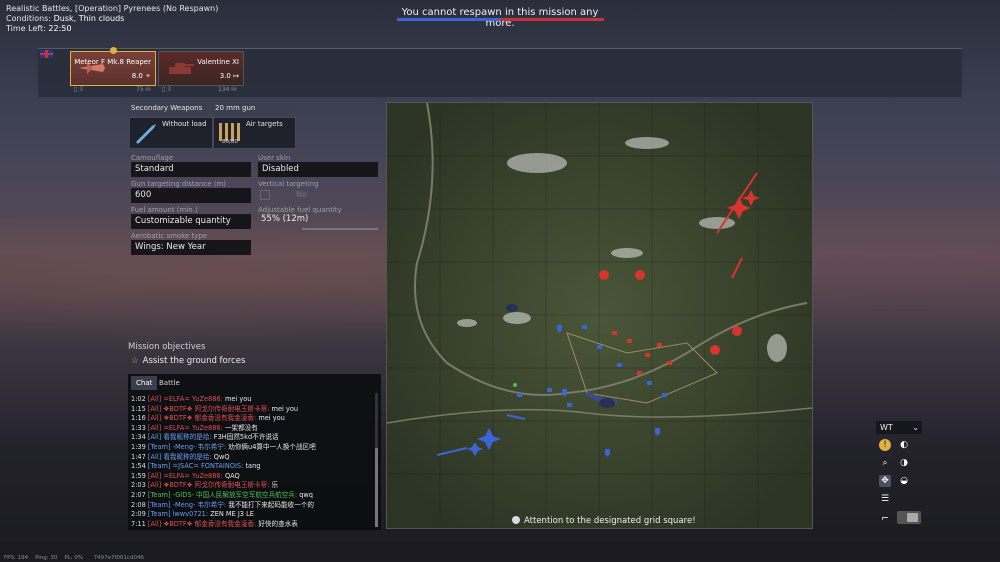 The image size is (1000, 562). I want to click on uk-flag-icon, so click(46, 54).